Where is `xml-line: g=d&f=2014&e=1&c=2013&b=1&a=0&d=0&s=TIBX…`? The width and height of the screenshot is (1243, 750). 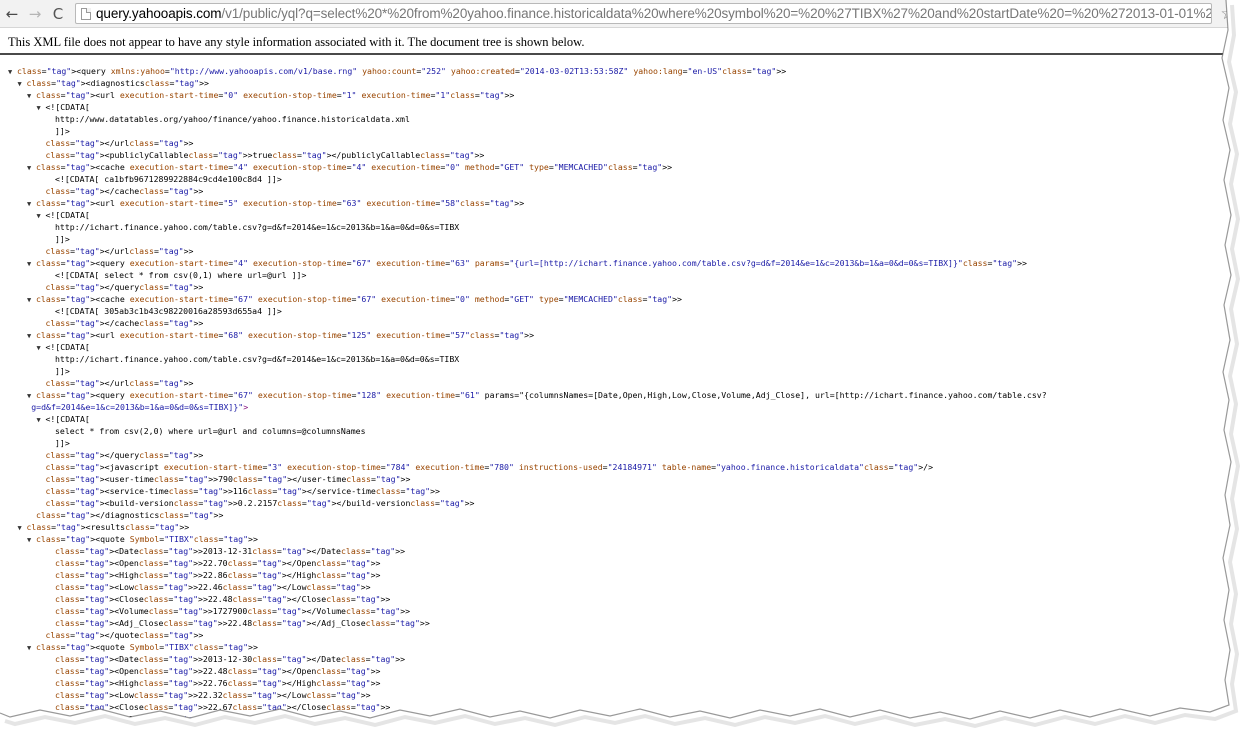 xml-line: g=d&f=2014&e=1&c=2013&b=1&a=0&d=0&s=TIBX… is located at coordinates (135, 407).